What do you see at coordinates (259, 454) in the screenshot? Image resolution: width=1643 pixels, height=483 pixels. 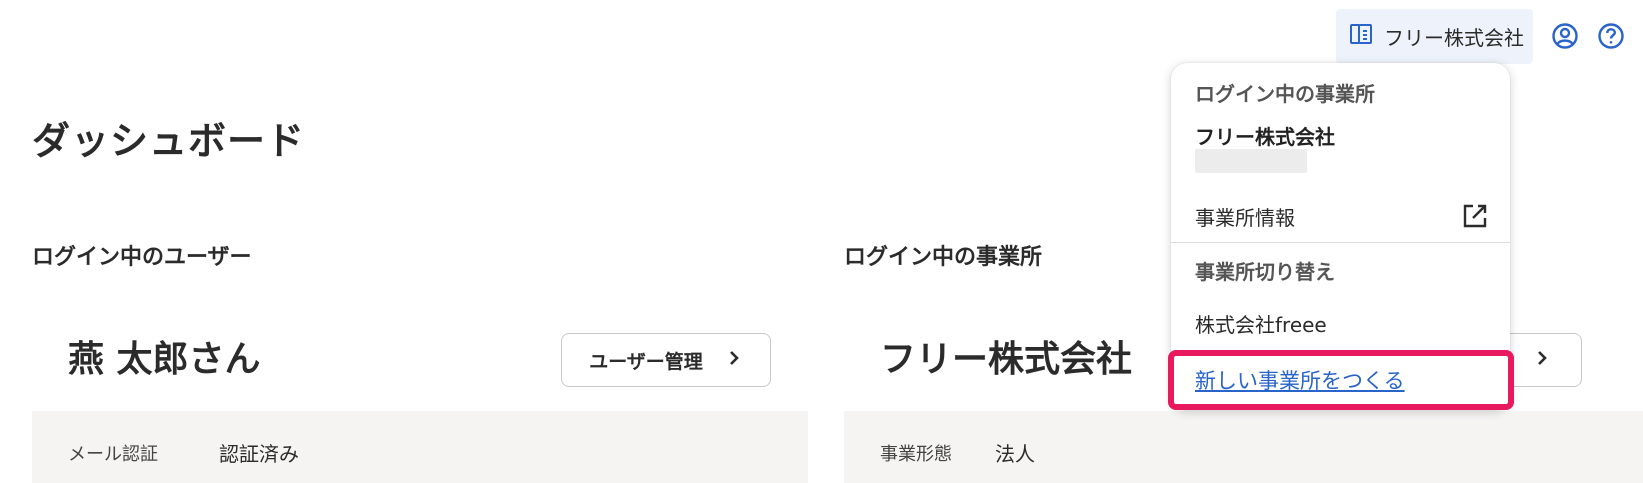 I see `email-verification-value: 認証済み` at bounding box center [259, 454].